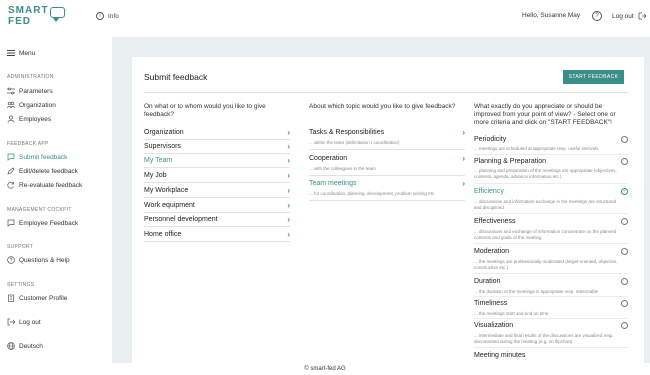 This screenshot has height=375, width=650. I want to click on sidebar-item-submit-feedback: Submit feedback, so click(37, 157).